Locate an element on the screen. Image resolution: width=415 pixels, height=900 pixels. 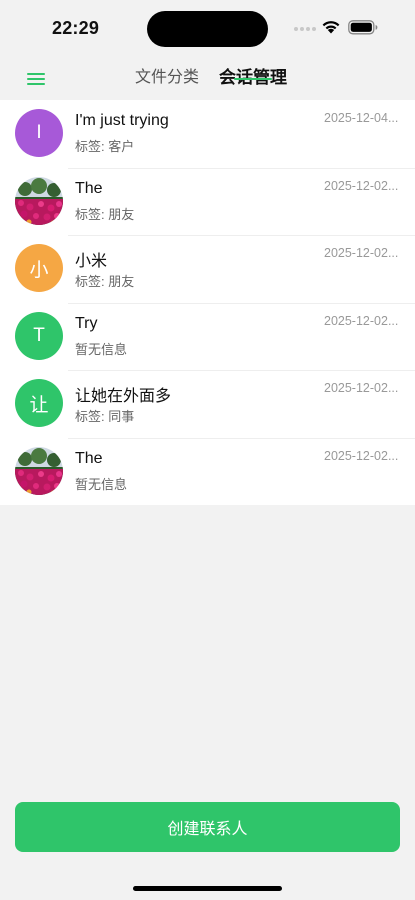
contact-name: 小米 is located at coordinates (91, 261).